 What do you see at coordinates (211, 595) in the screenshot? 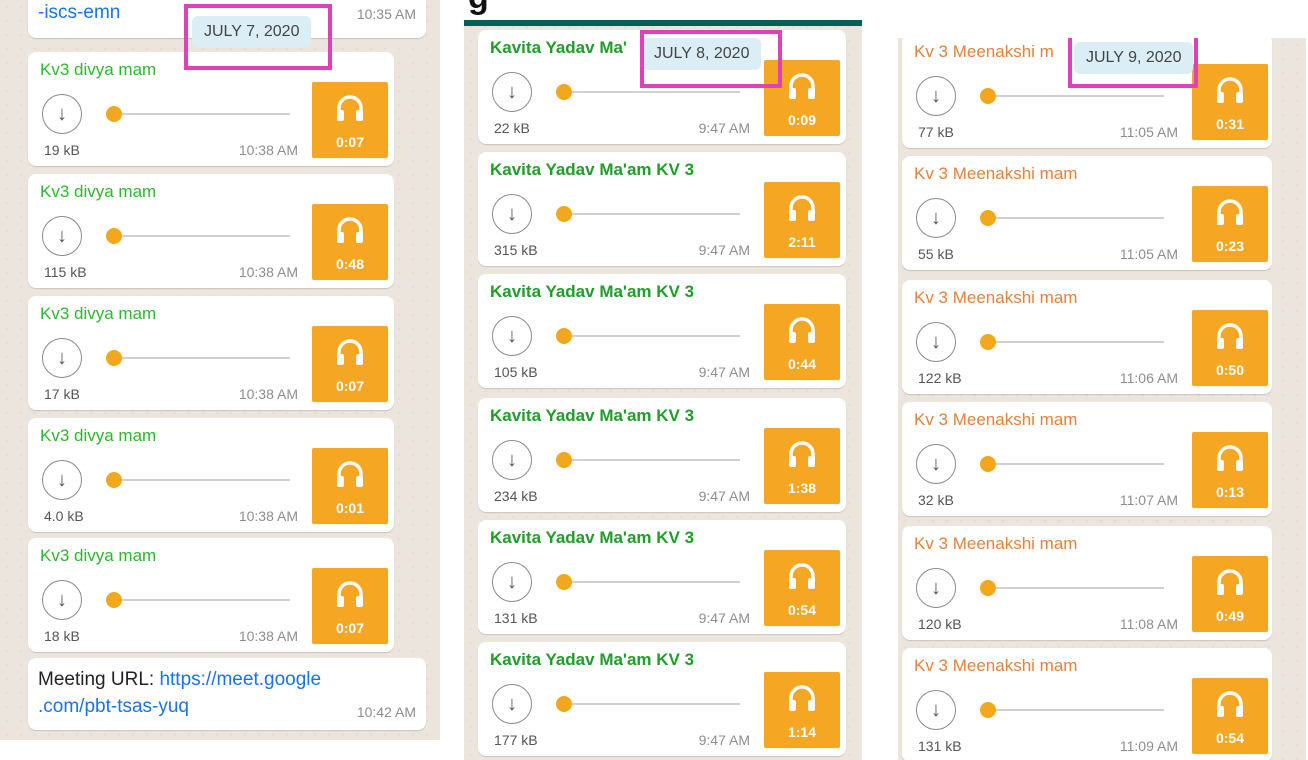
I see `voice-message: Kv3 divya mam ↓ 18 kB 10:38 AM 0:07` at bounding box center [211, 595].